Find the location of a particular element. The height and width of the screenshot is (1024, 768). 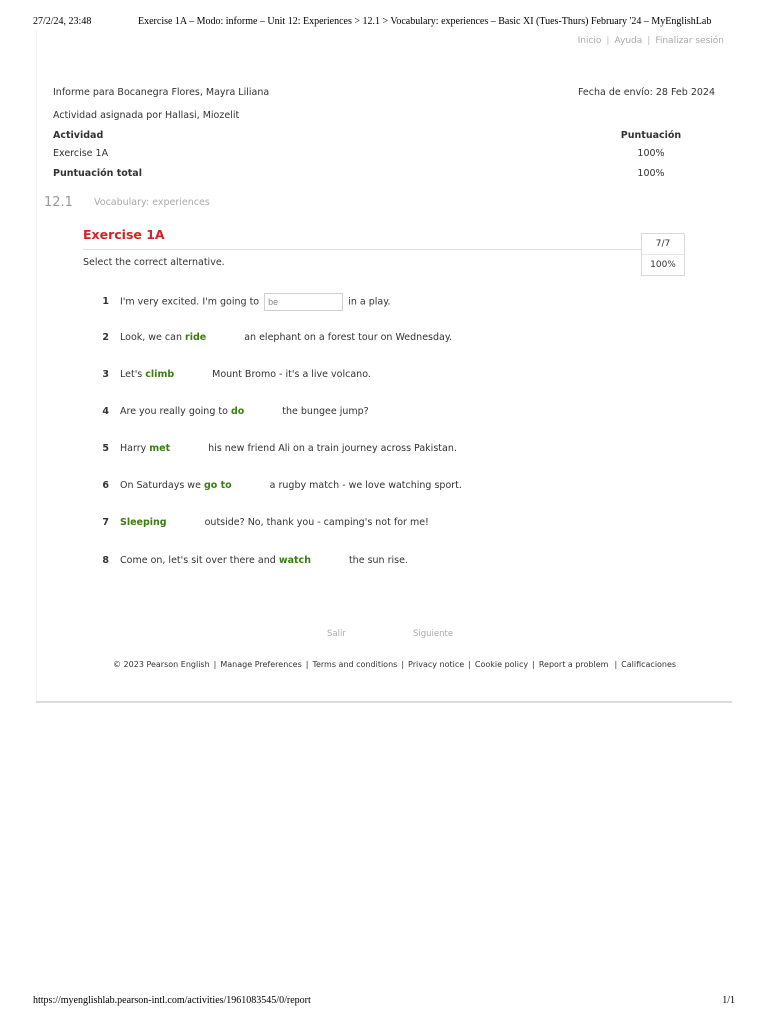

question-number: 7 is located at coordinates (105, 522).